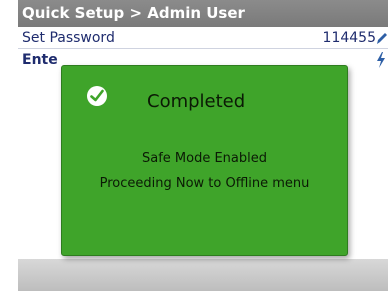 The height and width of the screenshot is (291, 388). I want to click on dialog-message-line1: Safe Mode Enabled, so click(204, 158).